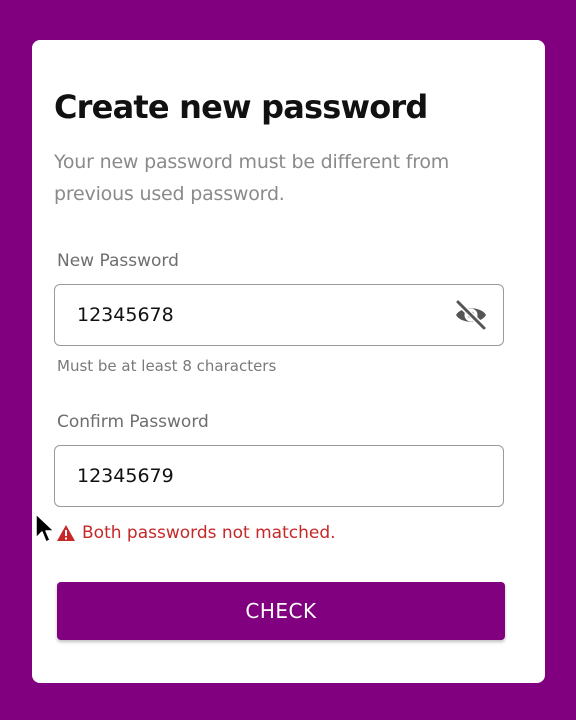 The image size is (576, 720). What do you see at coordinates (257, 315) in the screenshot?
I see `new-password-input` at bounding box center [257, 315].